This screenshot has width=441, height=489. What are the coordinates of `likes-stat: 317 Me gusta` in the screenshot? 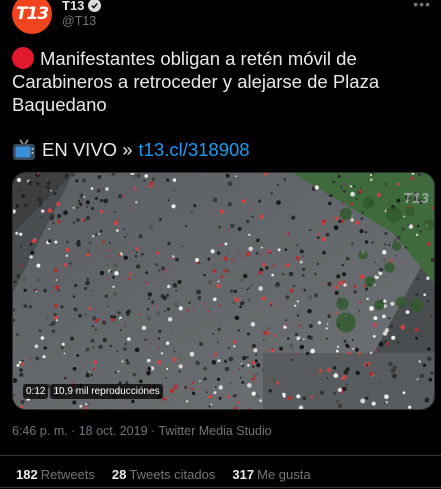 It's located at (271, 474).